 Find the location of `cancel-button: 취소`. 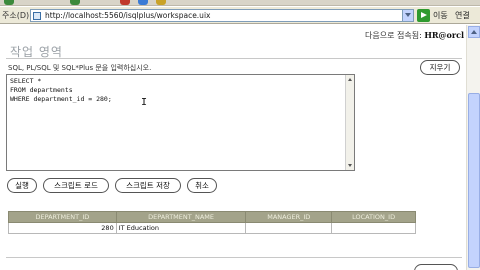

cancel-button: 취소 is located at coordinates (202, 185).